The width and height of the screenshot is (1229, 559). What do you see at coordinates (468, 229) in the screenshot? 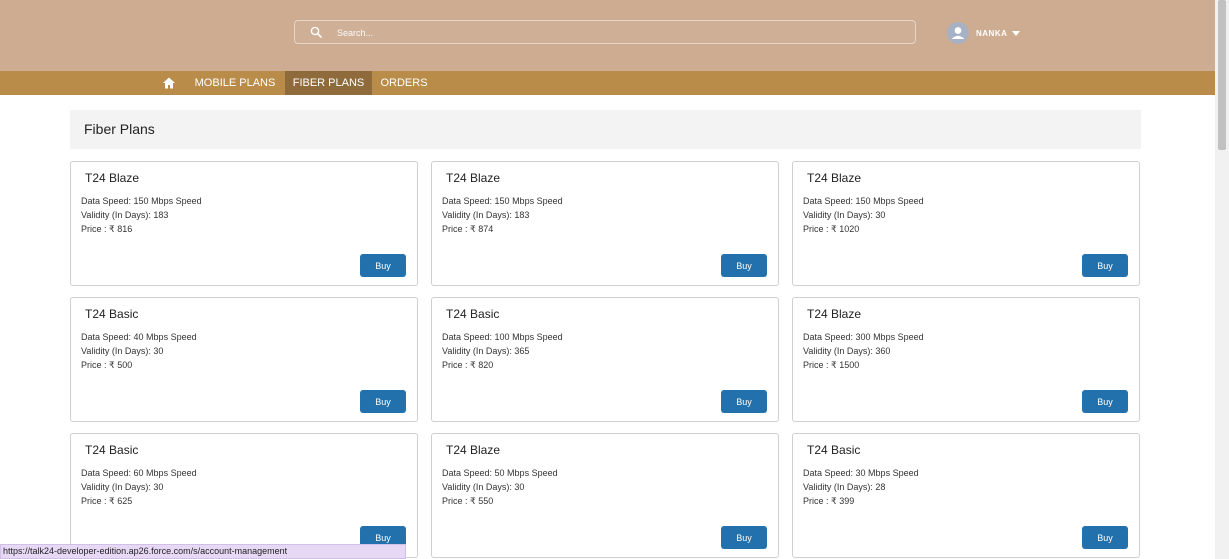
I see `plan-price: Price : ₹ 874` at bounding box center [468, 229].